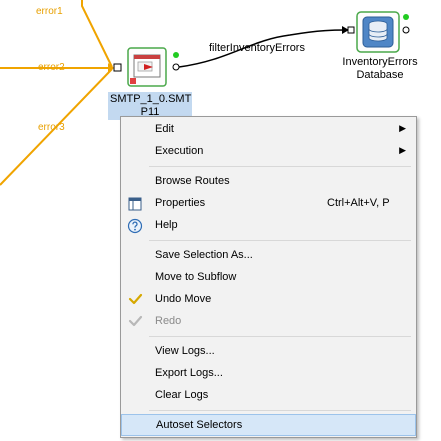 The image size is (441, 441). I want to click on menu-item-label: Browse Routes, so click(192, 181).